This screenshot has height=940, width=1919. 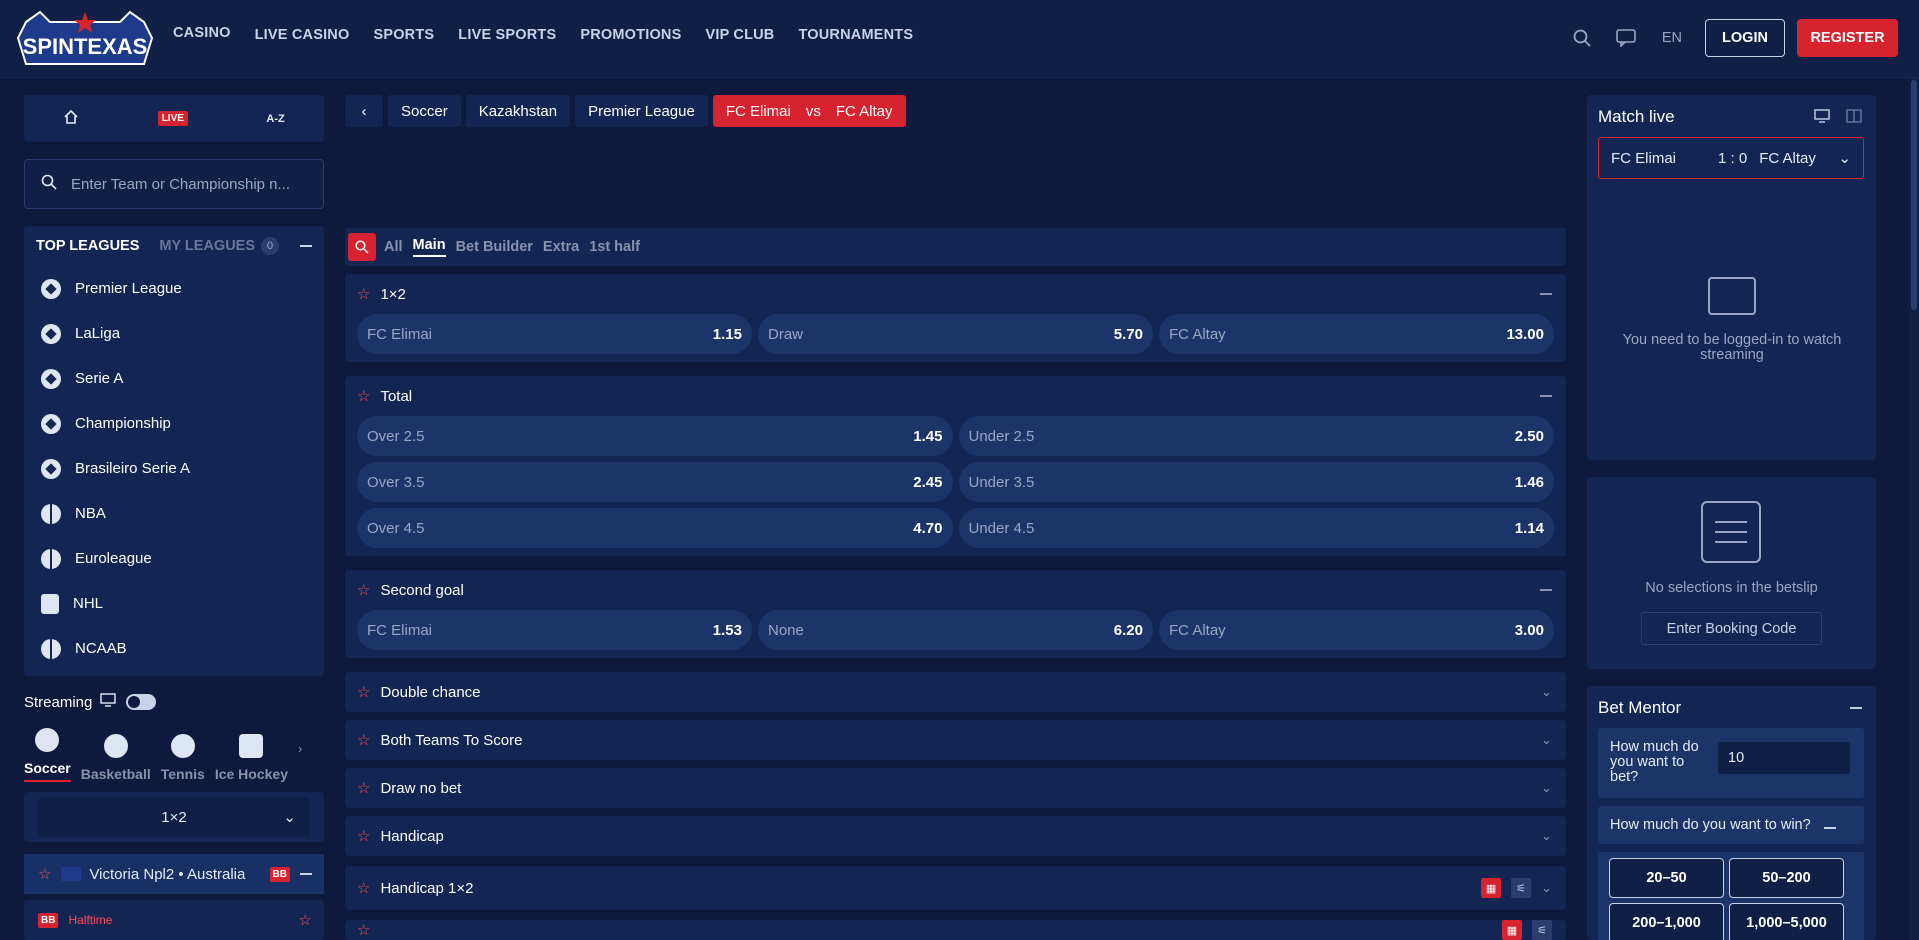 What do you see at coordinates (955, 788) in the screenshot?
I see `market-draw-no-bet: ☆ Draw no bet ⌄` at bounding box center [955, 788].